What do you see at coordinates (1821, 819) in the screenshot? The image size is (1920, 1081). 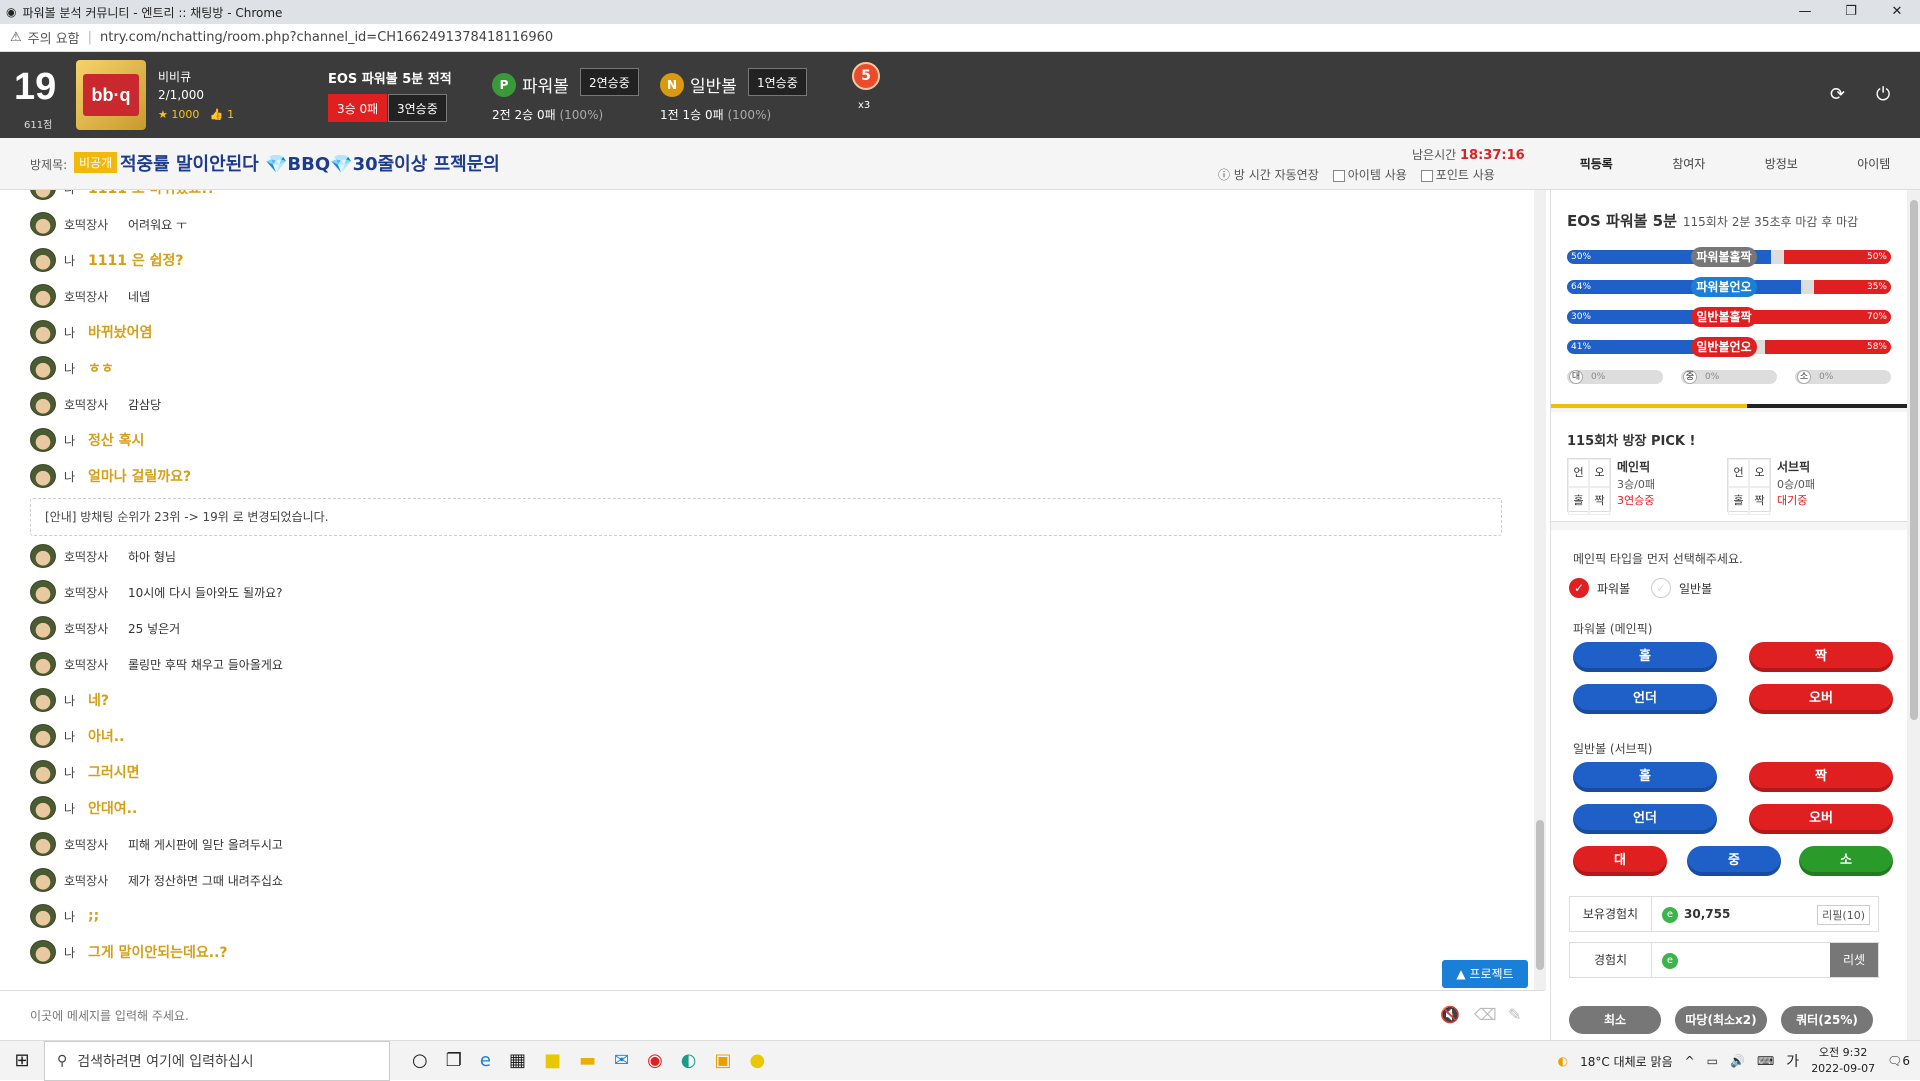 I see `normal-over-button: 오버` at bounding box center [1821, 819].